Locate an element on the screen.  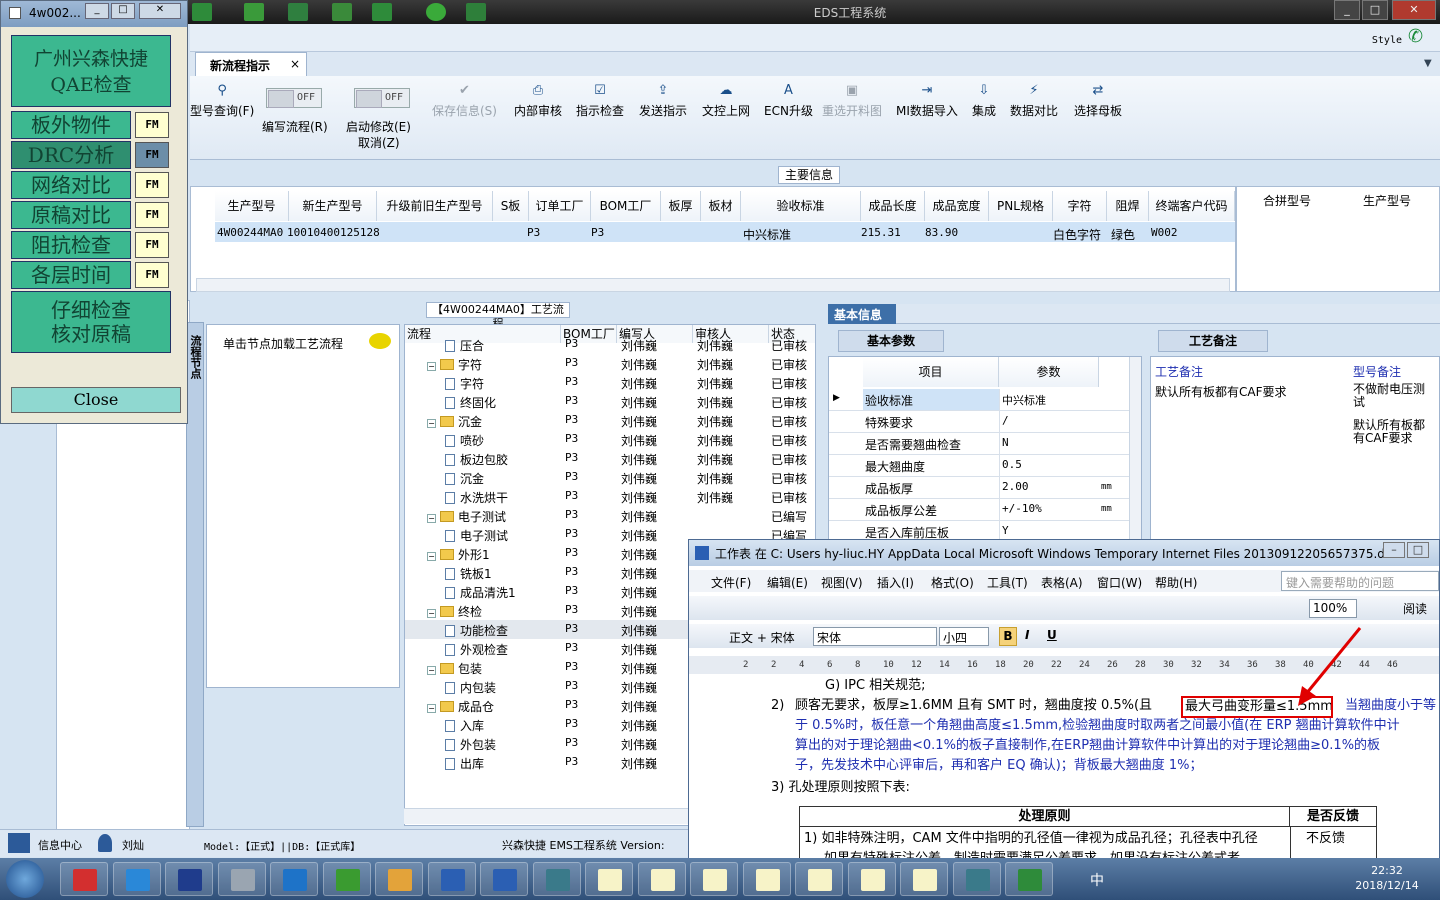
model-query-button: ⚲ 型号查询(F) is located at coordinates (222, 101).